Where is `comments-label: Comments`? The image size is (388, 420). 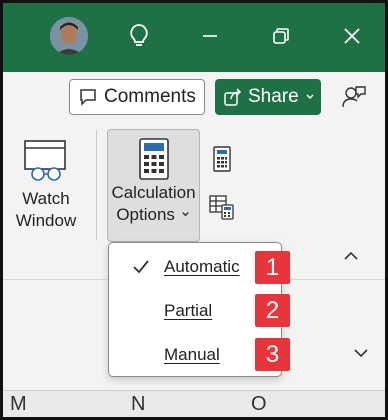 comments-label: Comments is located at coordinates (150, 96).